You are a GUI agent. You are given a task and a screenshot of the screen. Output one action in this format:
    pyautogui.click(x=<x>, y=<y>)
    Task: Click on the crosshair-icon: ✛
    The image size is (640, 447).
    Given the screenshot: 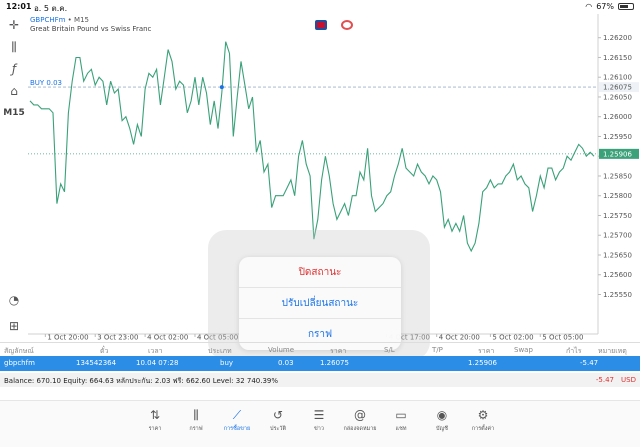 What is the action you would take?
    pyautogui.click(x=14, y=25)
    